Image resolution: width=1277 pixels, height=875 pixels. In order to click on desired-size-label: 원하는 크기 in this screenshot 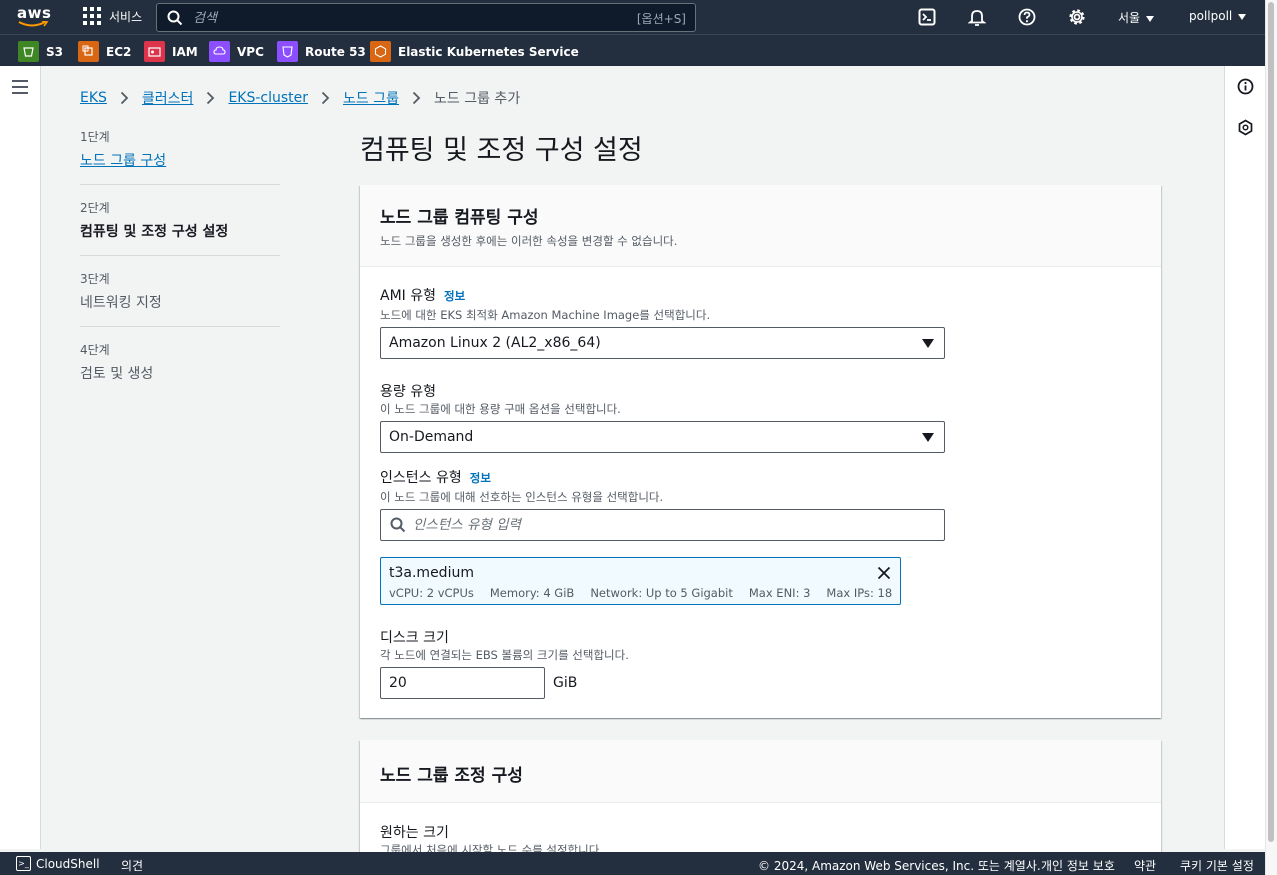, I will do `click(414, 833)`.